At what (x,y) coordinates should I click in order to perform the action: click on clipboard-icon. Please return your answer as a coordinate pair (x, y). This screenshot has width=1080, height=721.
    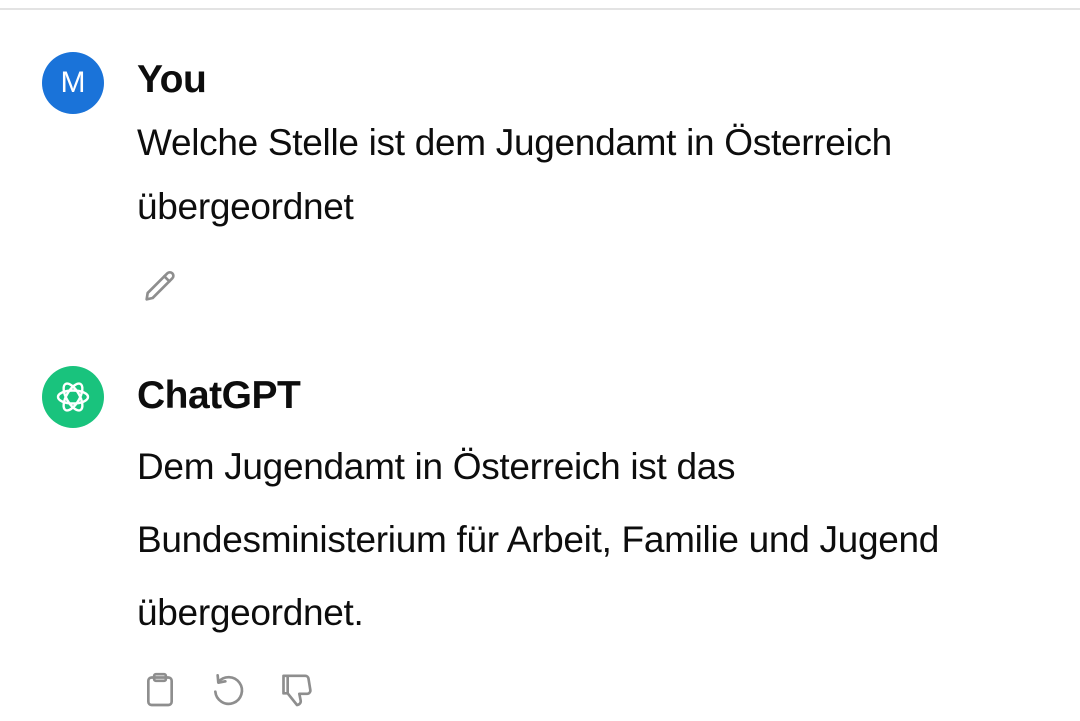
    Looking at the image, I should click on (160, 689).